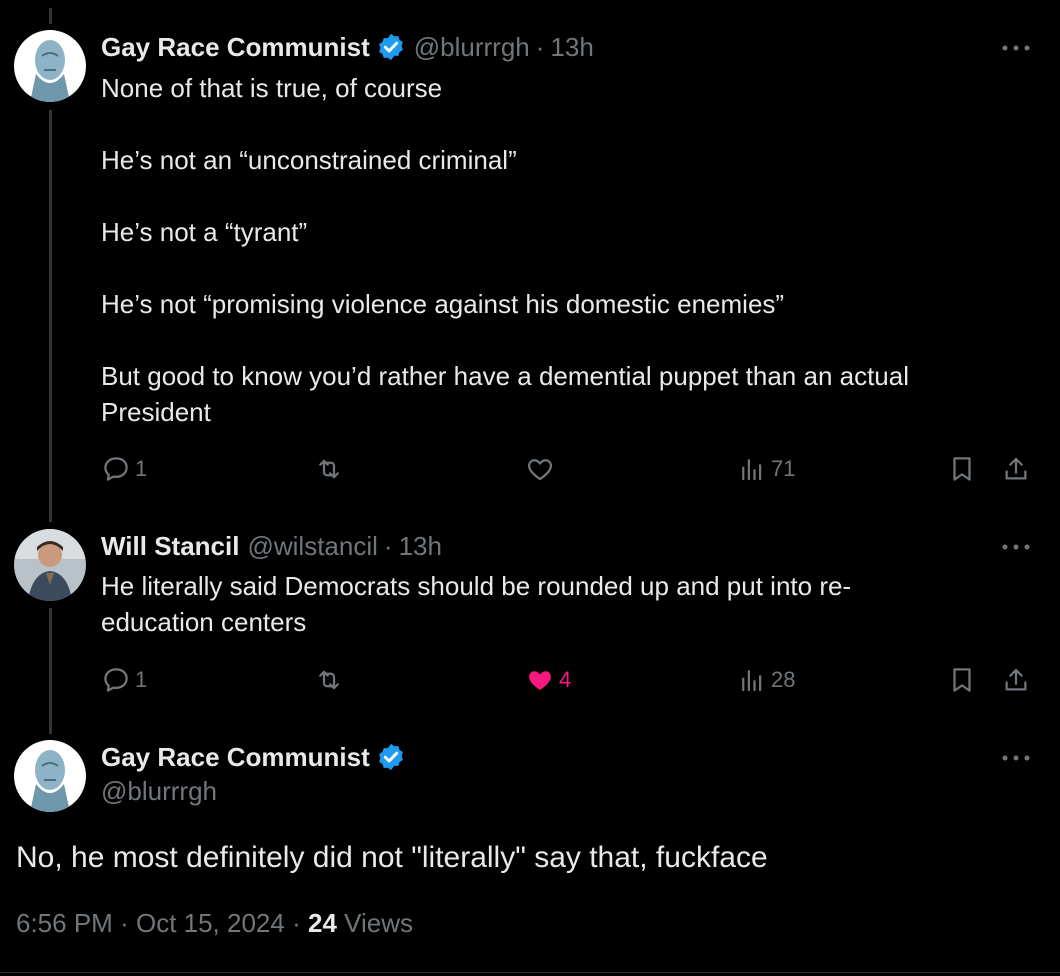  I want to click on tweet-actions: 1 71, so click(571, 469).